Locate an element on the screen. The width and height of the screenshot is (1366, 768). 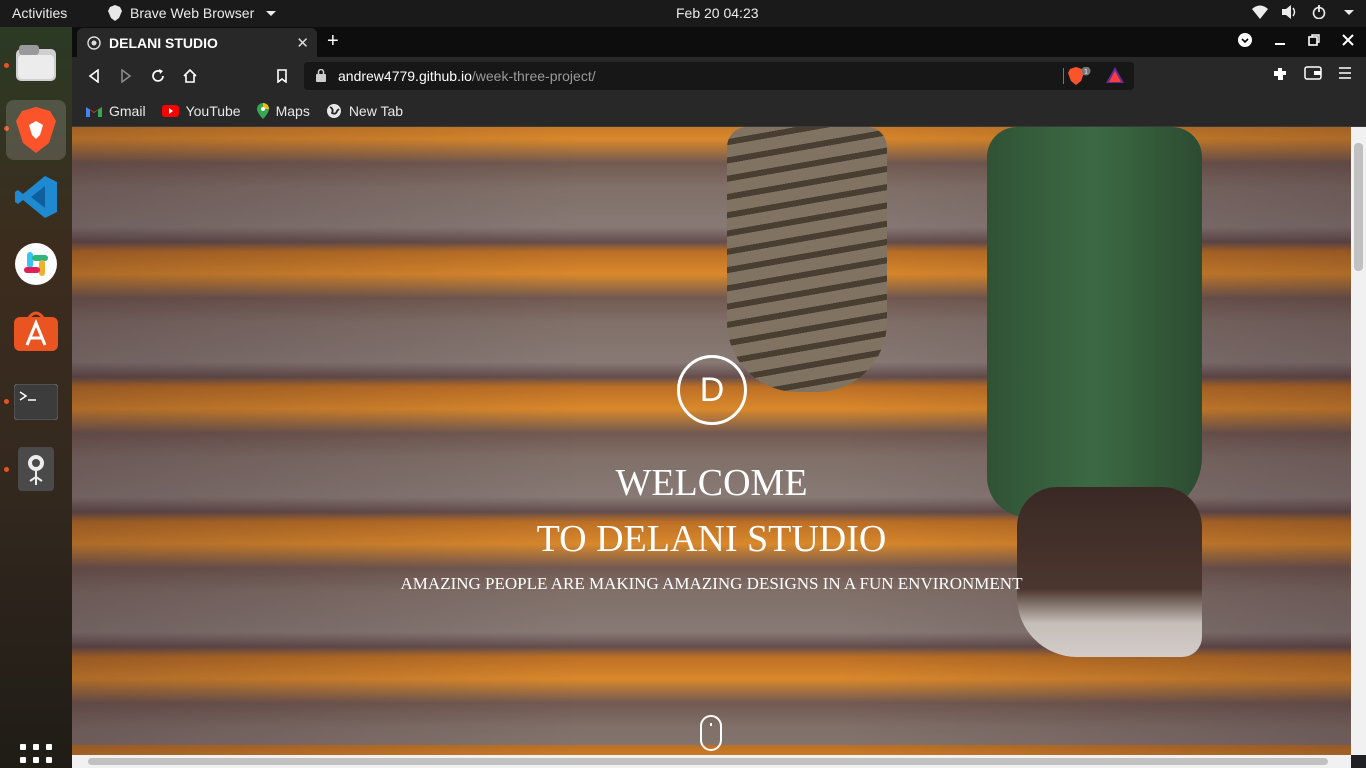
new-tab-button: + is located at coordinates (333, 41).